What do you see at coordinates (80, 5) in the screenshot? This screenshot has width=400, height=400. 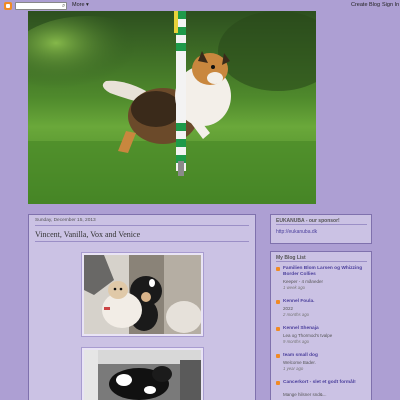 I see `more-menu: More ▾` at bounding box center [80, 5].